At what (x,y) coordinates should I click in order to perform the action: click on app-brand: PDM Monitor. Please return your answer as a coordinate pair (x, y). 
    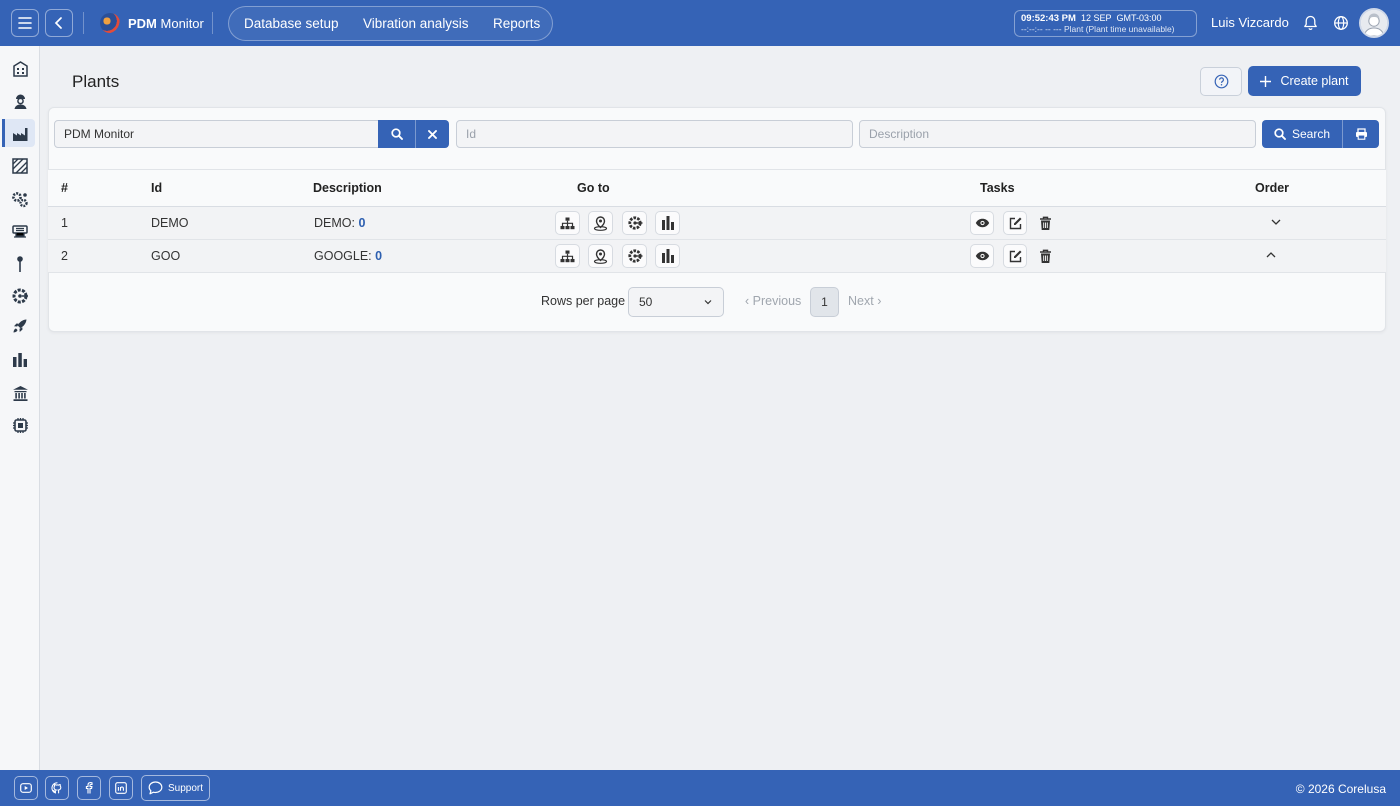
    Looking at the image, I should click on (152, 23).